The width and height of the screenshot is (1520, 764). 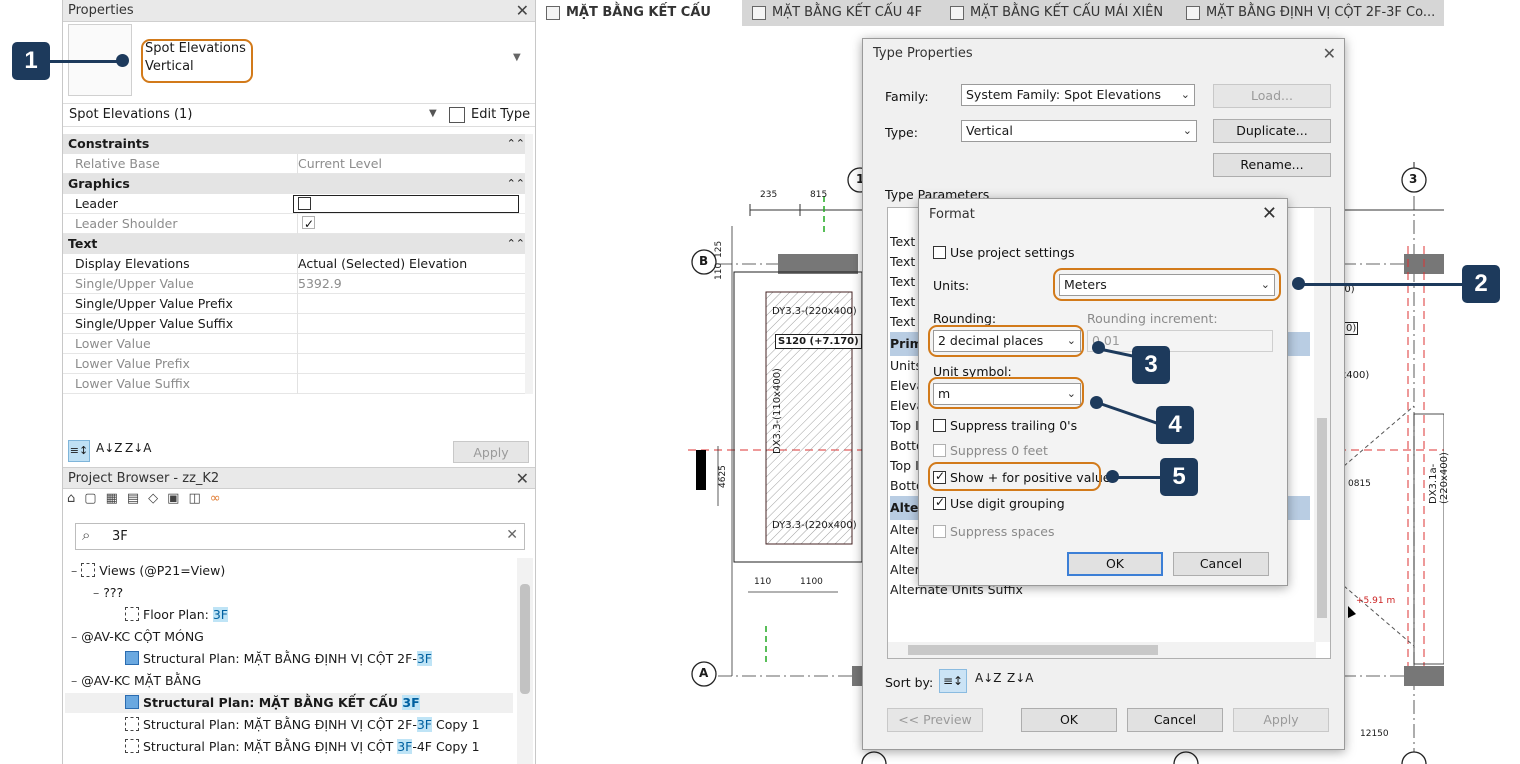 I want to click on row-upper-suffix: Single/Upper Value Suffix, so click(x=298, y=324).